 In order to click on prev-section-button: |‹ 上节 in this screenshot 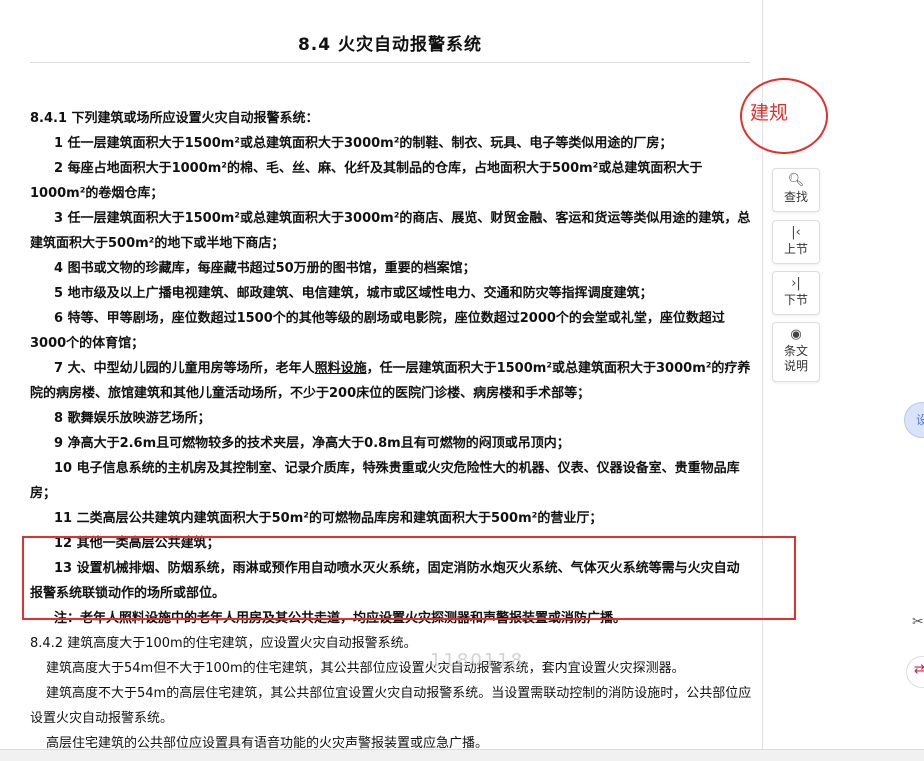, I will do `click(796, 242)`.